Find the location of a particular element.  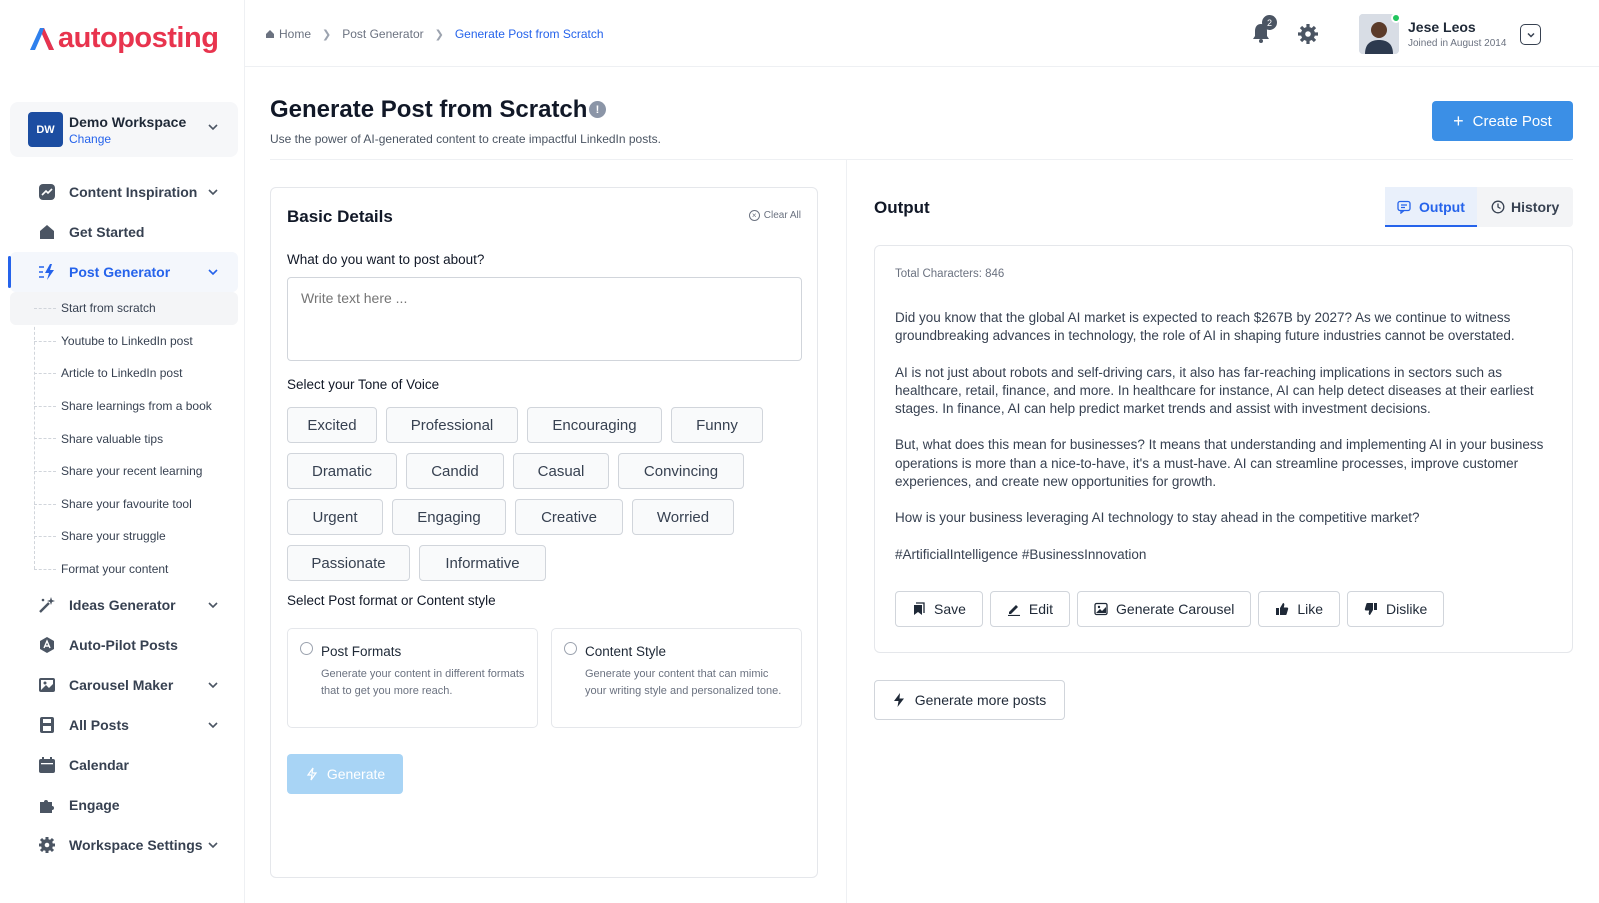

chart-icon is located at coordinates (47, 192).